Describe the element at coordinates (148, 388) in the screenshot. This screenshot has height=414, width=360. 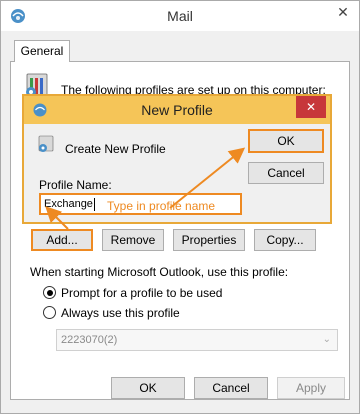
I see `ok-button: OK` at that location.